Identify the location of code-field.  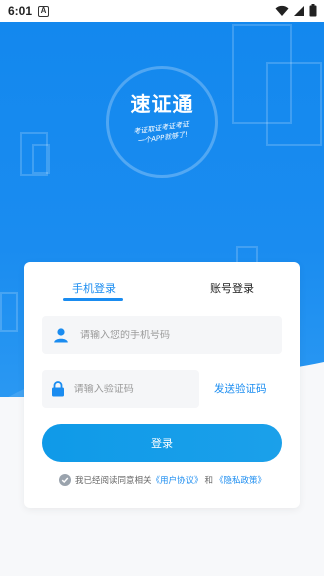
(120, 389).